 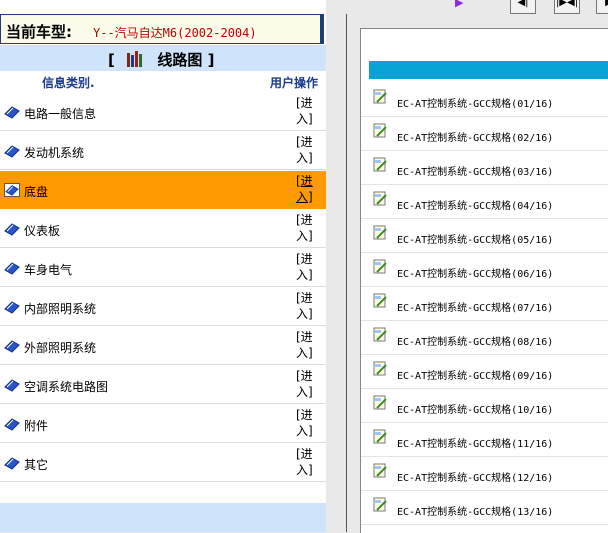 What do you see at coordinates (475, 512) in the screenshot?
I see `page-title: EC-AT控制系统-GCC规格(13/16)` at bounding box center [475, 512].